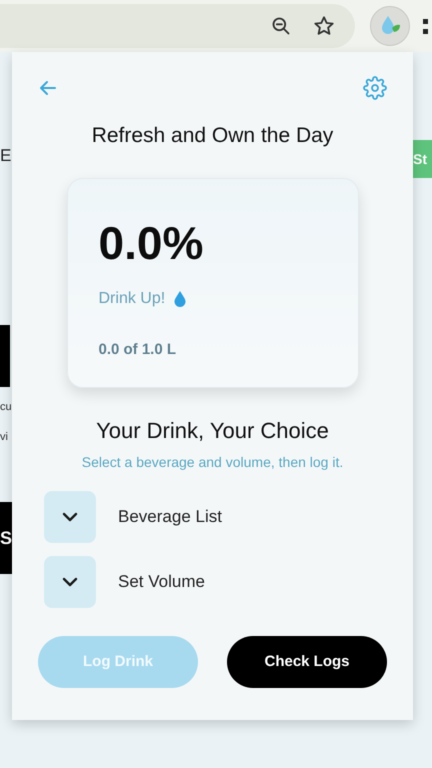 Image resolution: width=432 pixels, height=768 pixels. I want to click on check-logs-button: Check Logs, so click(307, 662).